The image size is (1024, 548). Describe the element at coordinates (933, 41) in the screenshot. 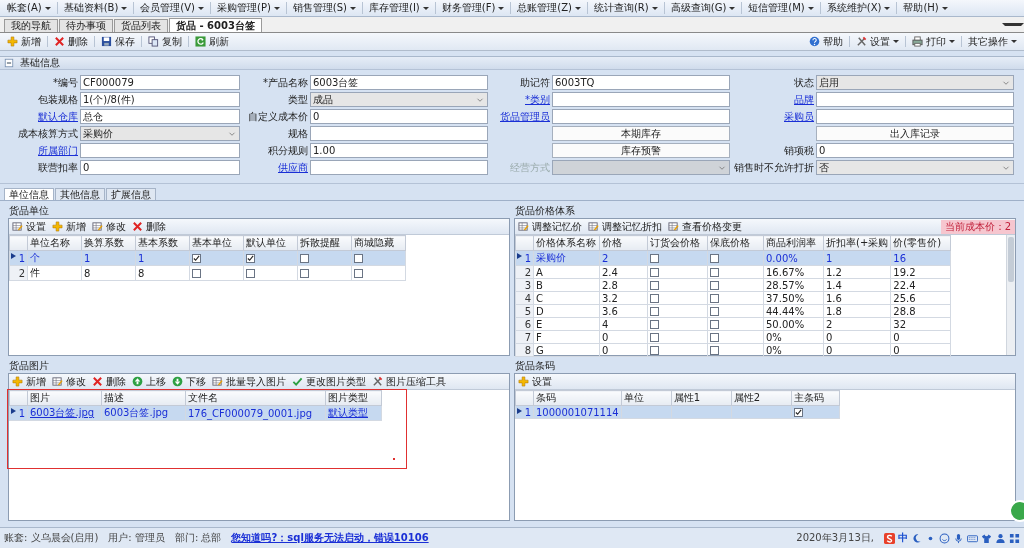

I see `toolbar-button: 打印` at that location.